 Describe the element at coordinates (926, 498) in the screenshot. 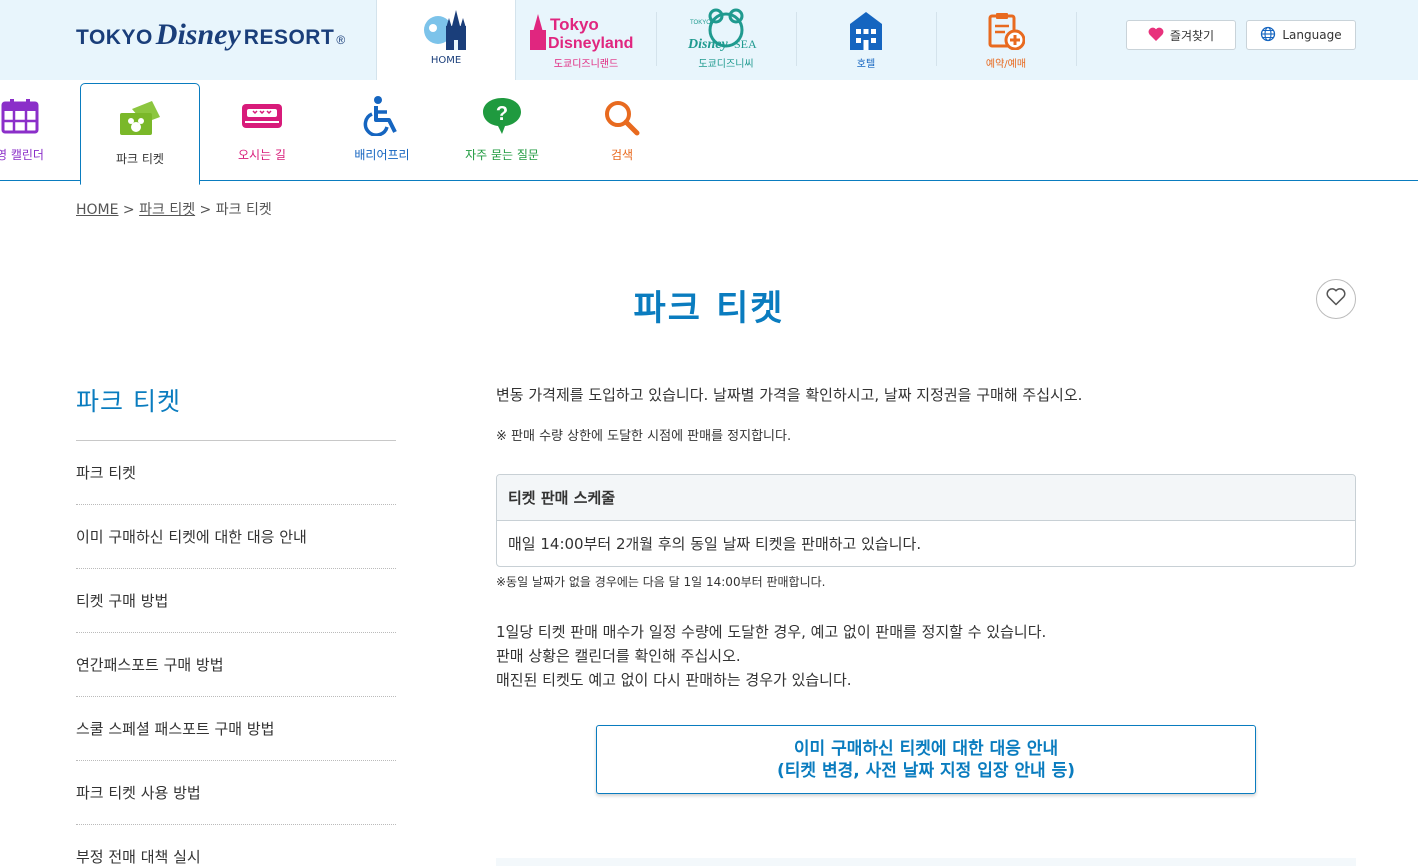

I see `ticket-schedule-heading: 티켓 판매 스케줄` at that location.